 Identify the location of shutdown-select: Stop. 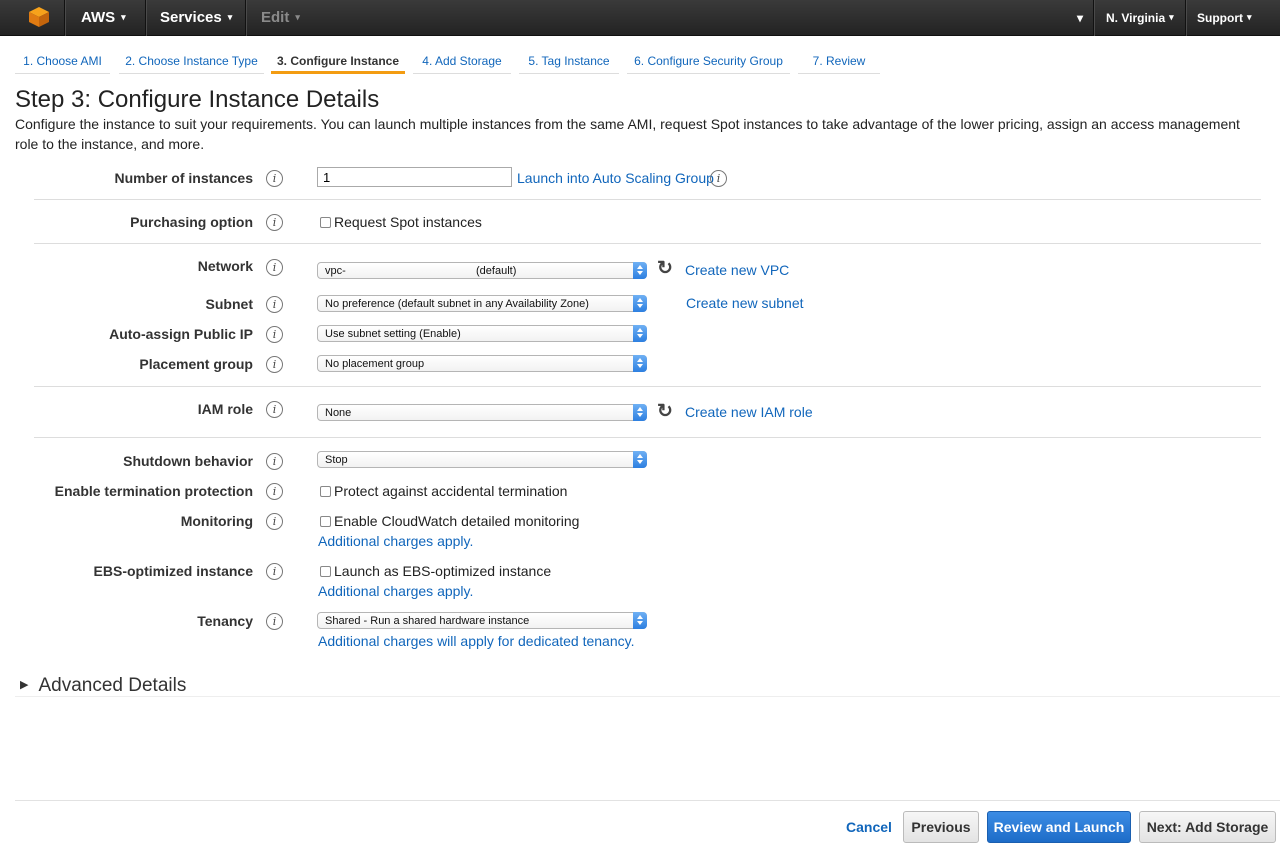
(482, 459).